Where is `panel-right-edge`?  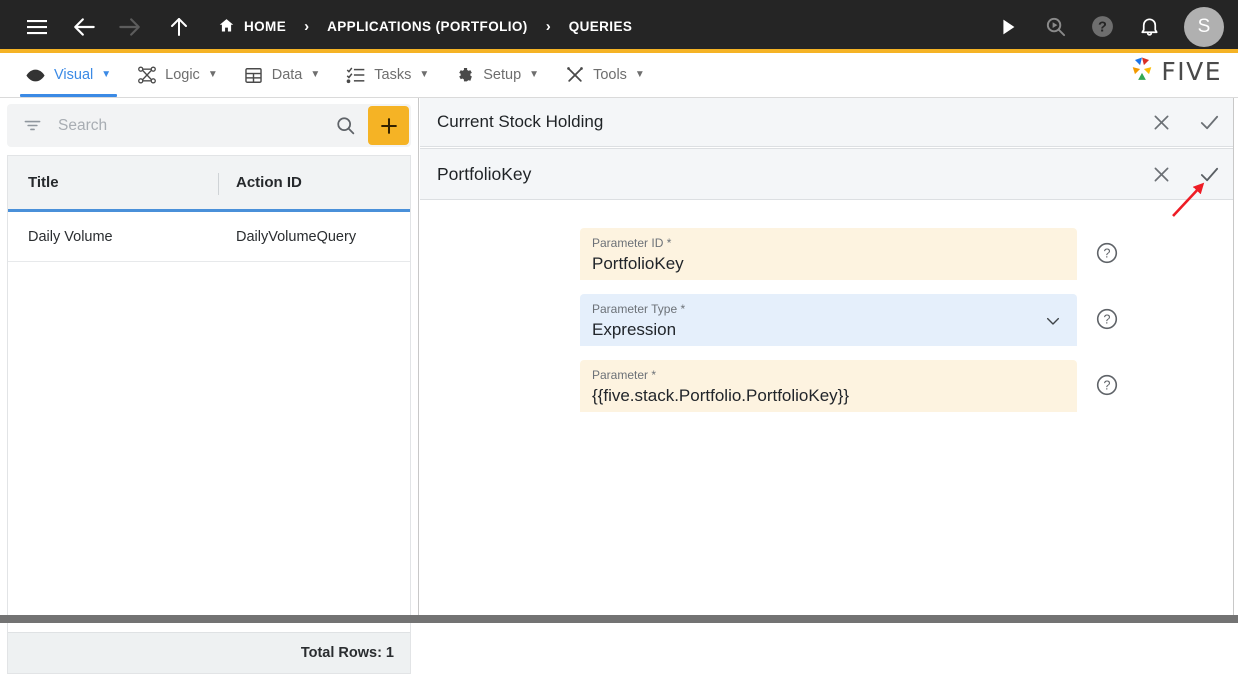 panel-right-edge is located at coordinates (1235, 356).